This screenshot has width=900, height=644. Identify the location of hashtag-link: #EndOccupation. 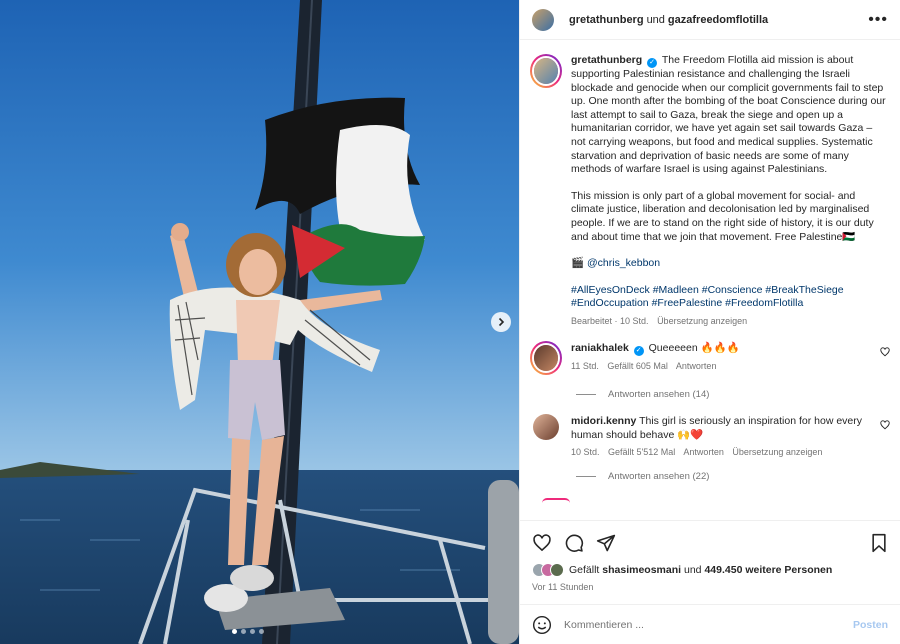
(610, 303).